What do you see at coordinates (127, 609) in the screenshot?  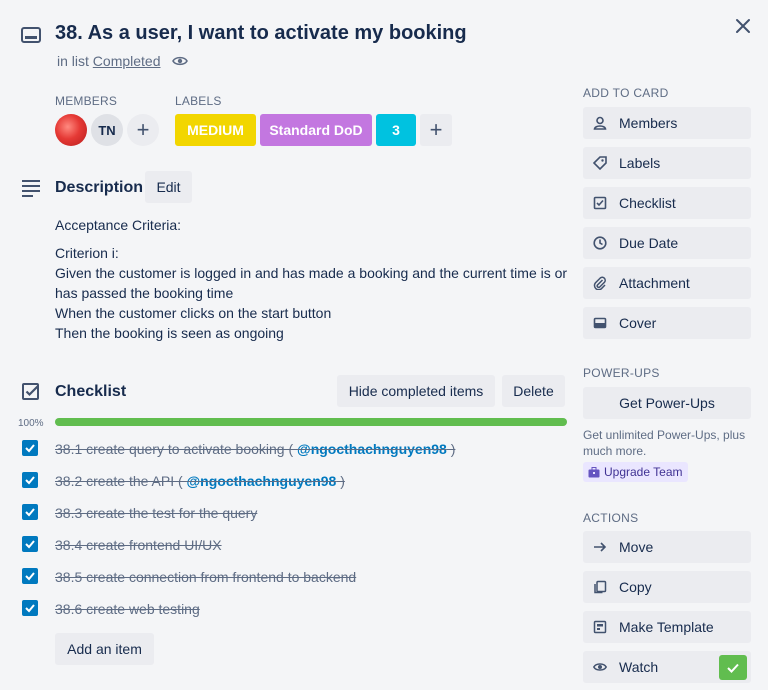 I see `checklist-item: 38.6 create web testing` at bounding box center [127, 609].